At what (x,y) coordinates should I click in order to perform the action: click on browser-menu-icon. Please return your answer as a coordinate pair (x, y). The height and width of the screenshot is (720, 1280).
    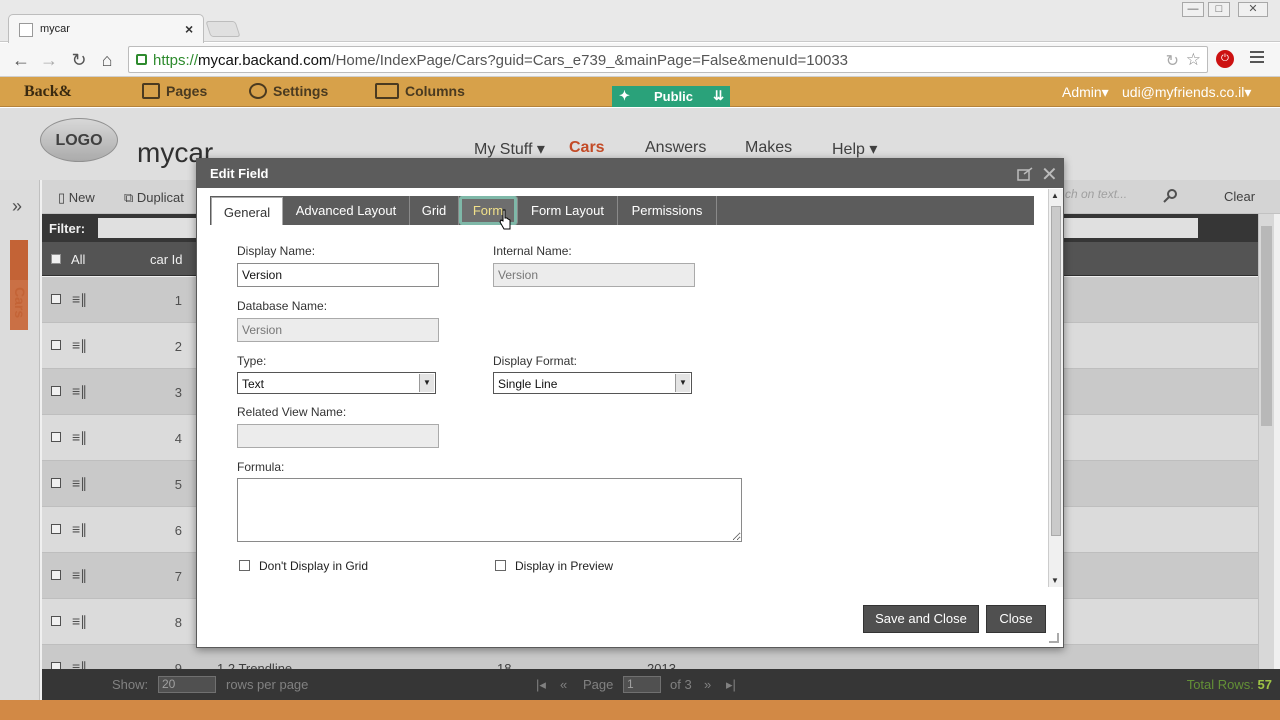
    Looking at the image, I should click on (1257, 58).